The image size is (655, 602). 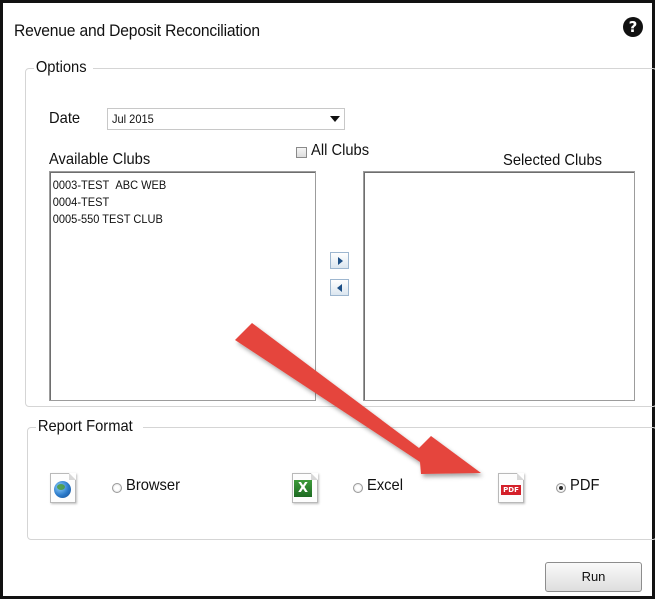 What do you see at coordinates (553, 160) in the screenshot?
I see `selected-clubs-label: Selected Clubs` at bounding box center [553, 160].